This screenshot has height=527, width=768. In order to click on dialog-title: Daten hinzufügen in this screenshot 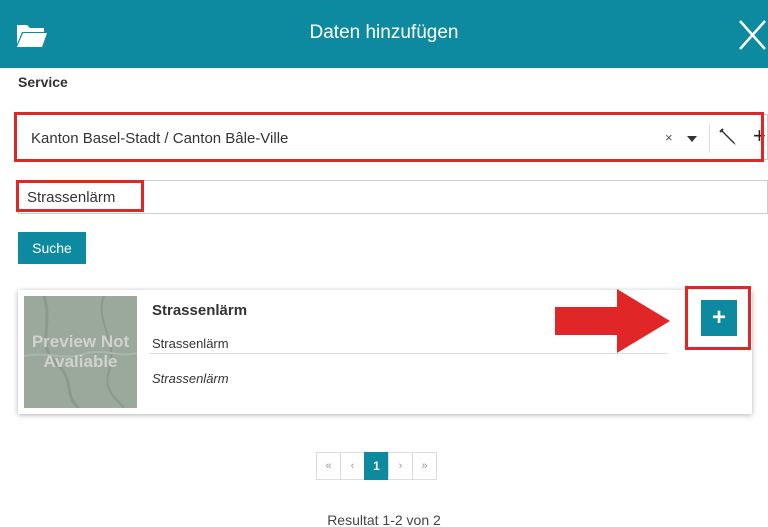, I will do `click(384, 32)`.